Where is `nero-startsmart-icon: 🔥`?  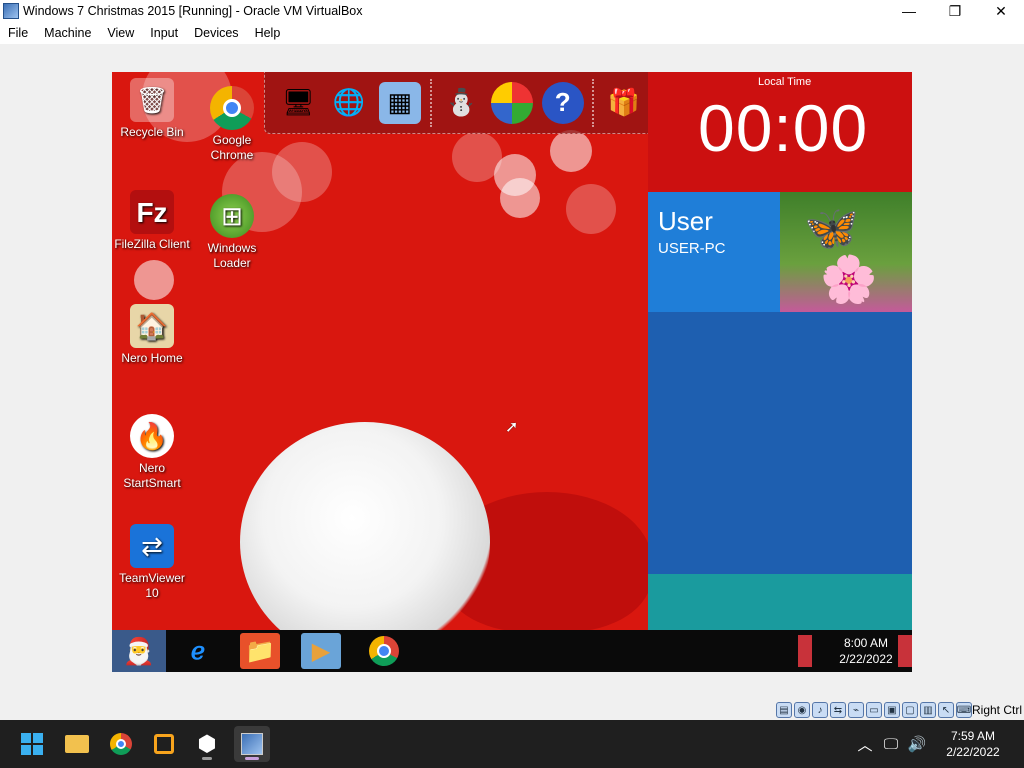 nero-startsmart-icon: 🔥 is located at coordinates (152, 436).